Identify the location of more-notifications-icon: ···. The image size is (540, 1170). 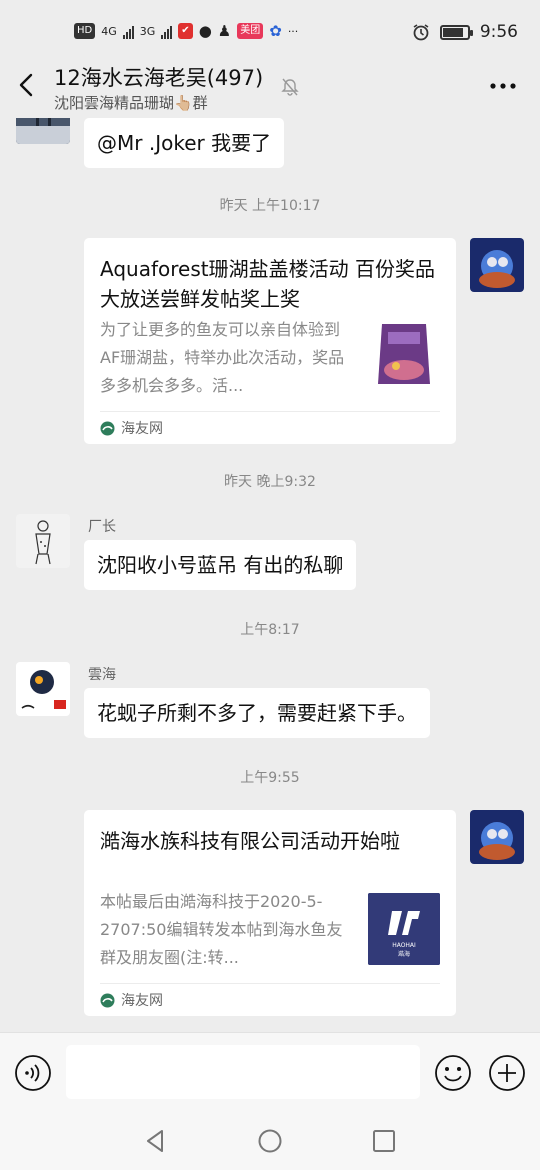
(293, 31).